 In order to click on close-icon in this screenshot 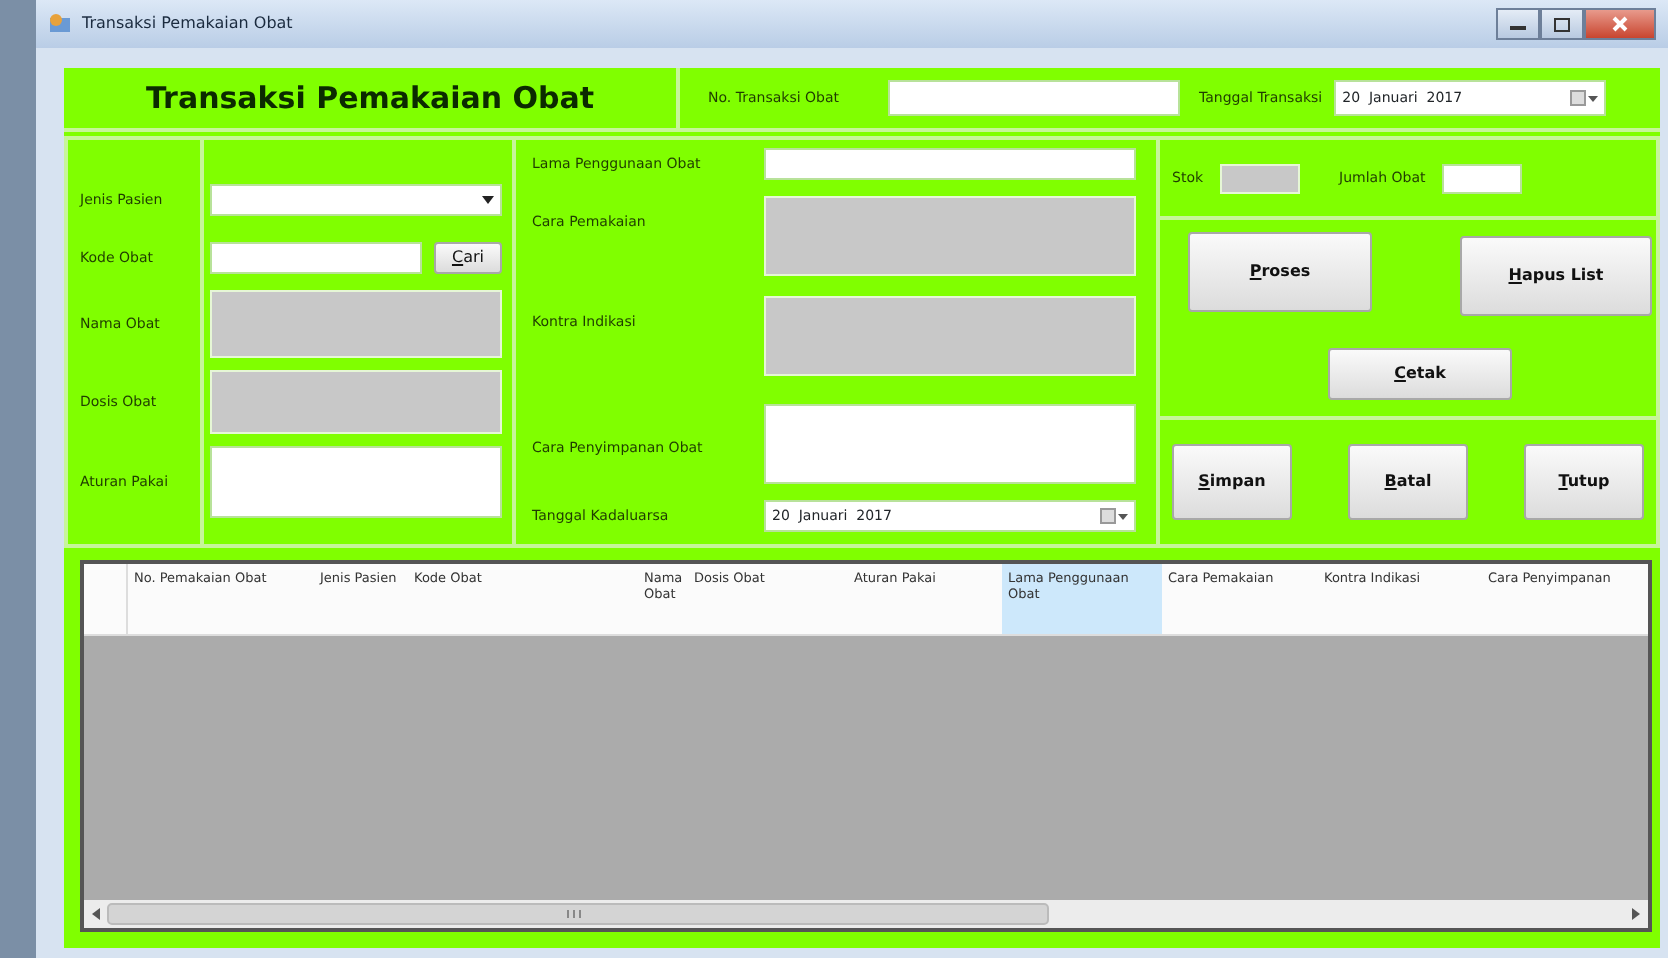, I will do `click(1620, 24)`.